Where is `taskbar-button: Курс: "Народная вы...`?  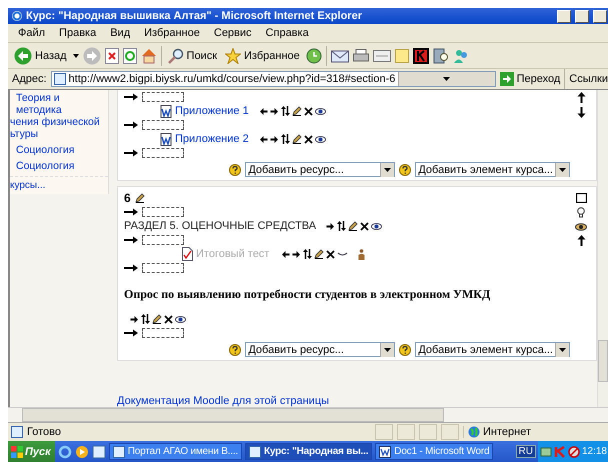
taskbar-button: Курс: "Народная вы... is located at coordinates (308, 451).